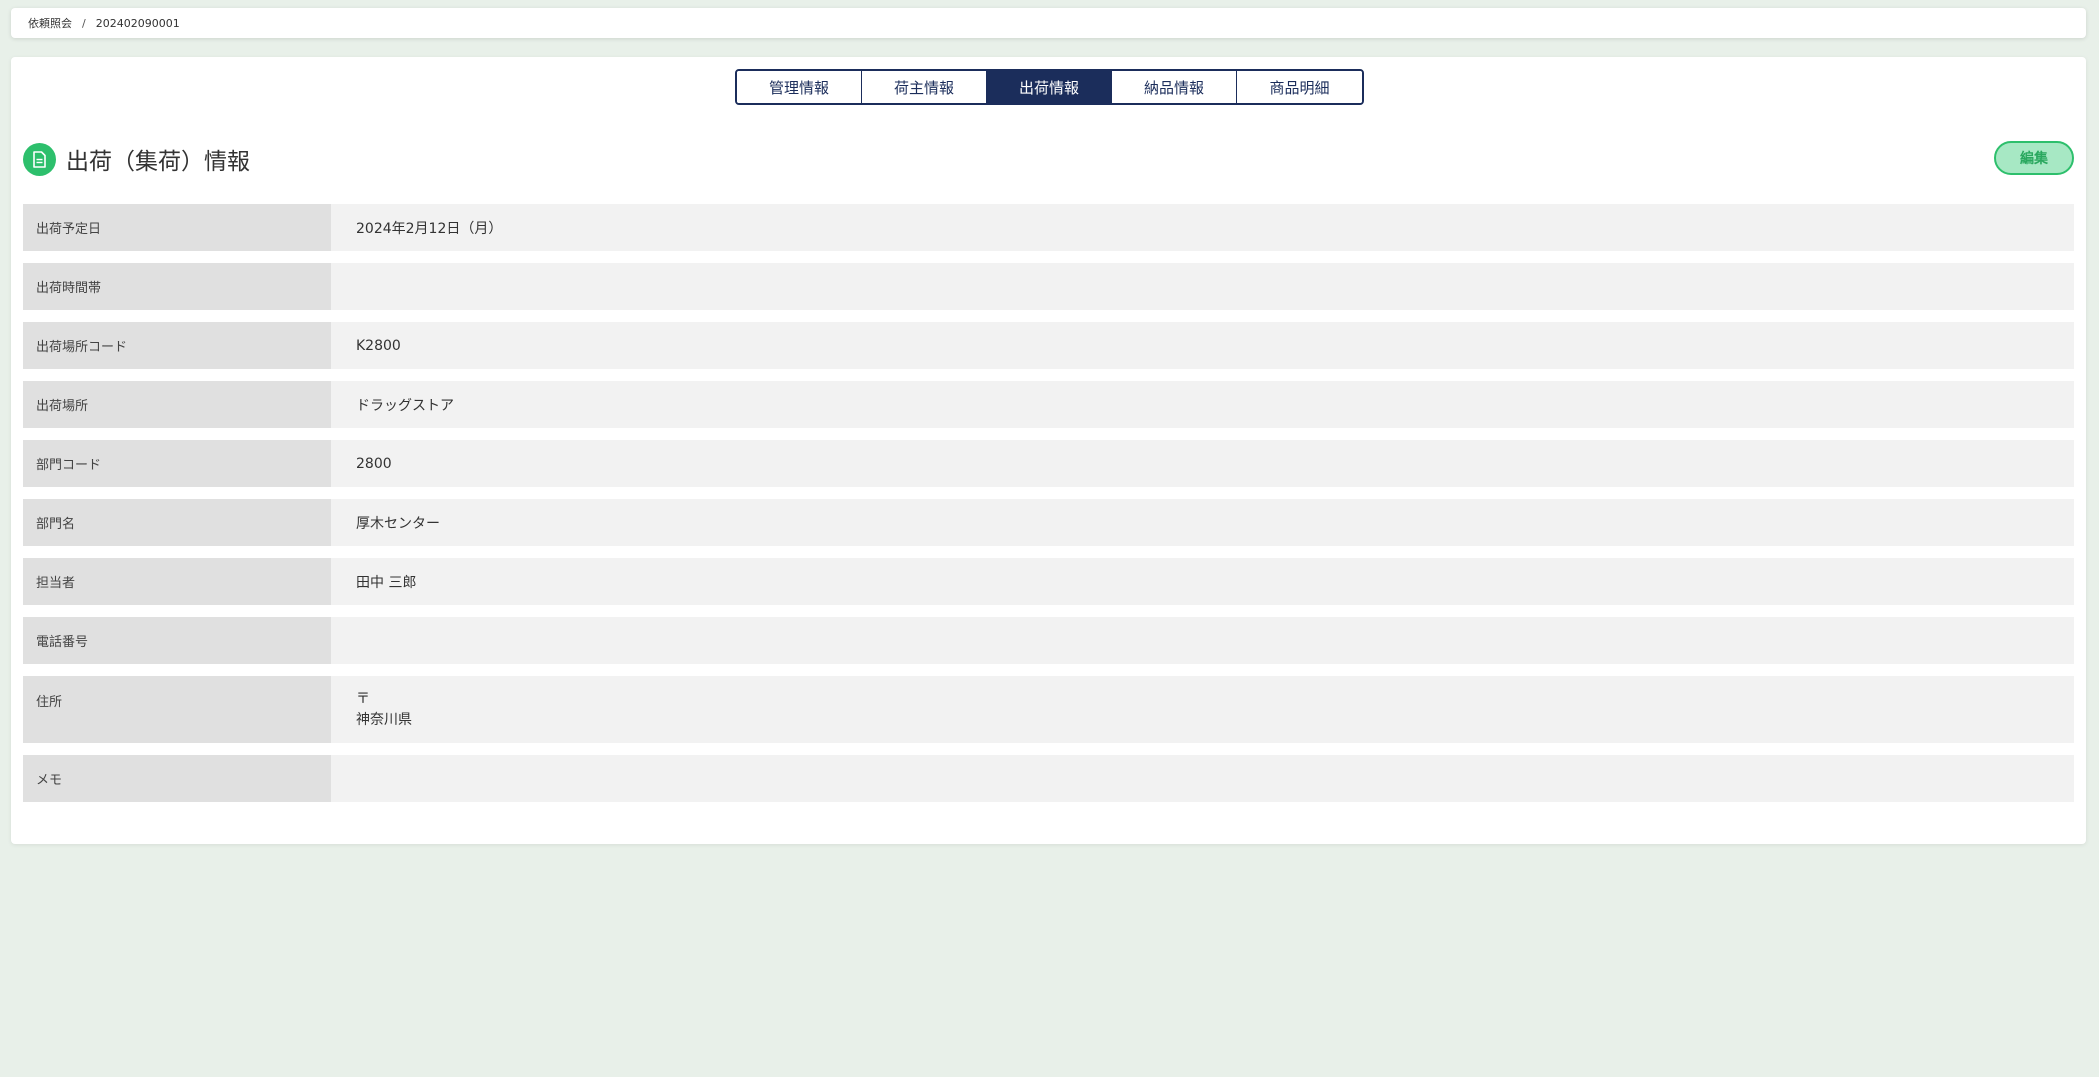  I want to click on document-icon, so click(39, 159).